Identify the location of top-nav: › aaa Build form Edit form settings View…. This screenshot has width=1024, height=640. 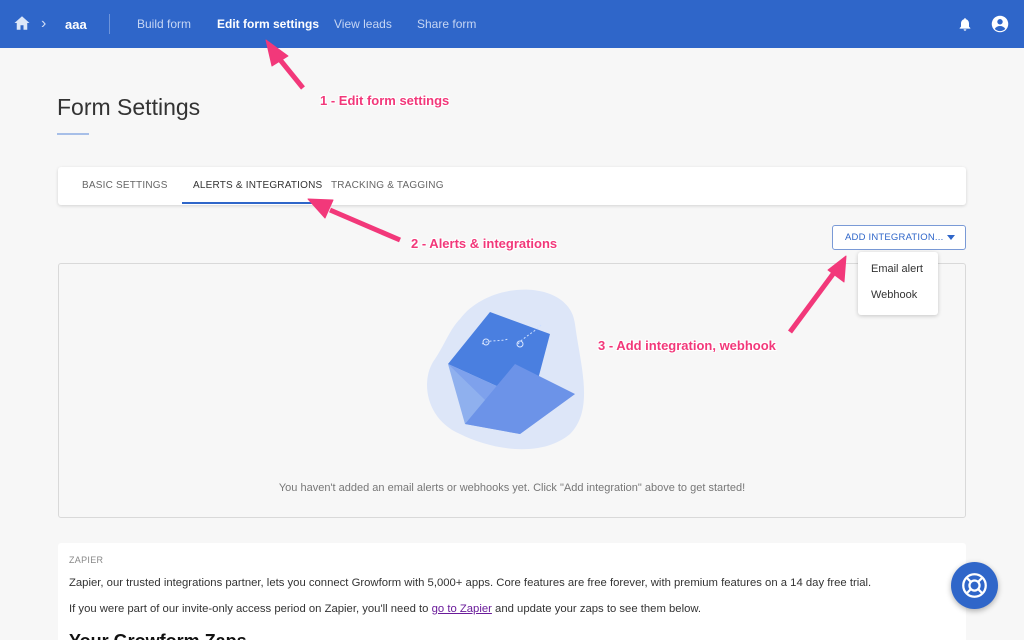
(512, 24).